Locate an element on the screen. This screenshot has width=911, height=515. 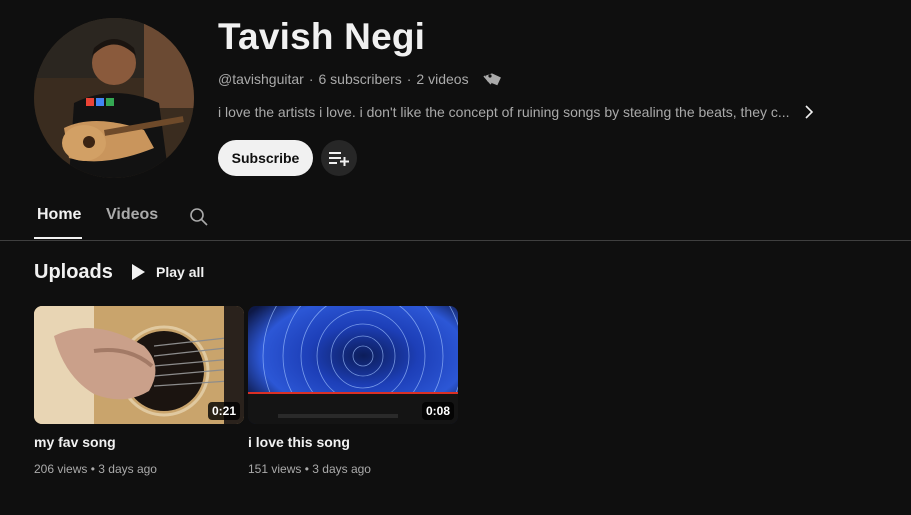
playlist-add-icon is located at coordinates (339, 159).